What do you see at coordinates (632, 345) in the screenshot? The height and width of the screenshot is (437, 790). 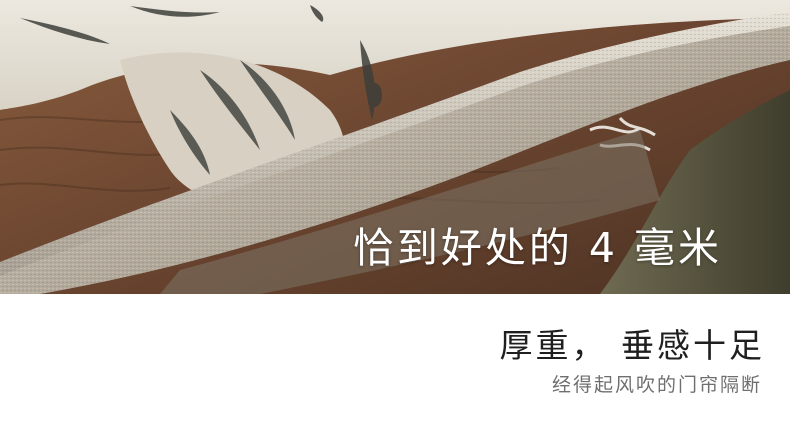 I see `headline: 厚重， 垂感十足` at bounding box center [632, 345].